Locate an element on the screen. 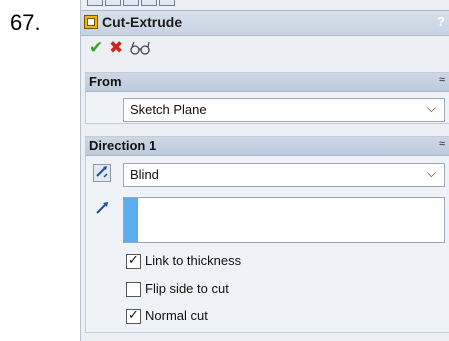 This screenshot has width=449, height=341. panel-titlebar: Cut-Extrude ? is located at coordinates (265, 23).